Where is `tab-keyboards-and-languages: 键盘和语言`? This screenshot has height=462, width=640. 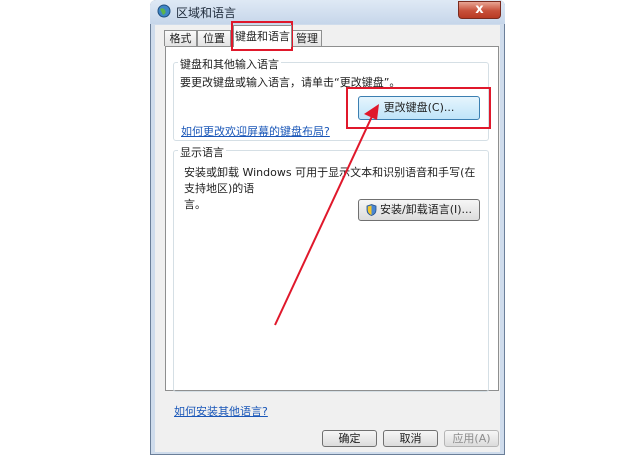 tab-keyboards-and-languages: 键盘和语言 is located at coordinates (262, 36).